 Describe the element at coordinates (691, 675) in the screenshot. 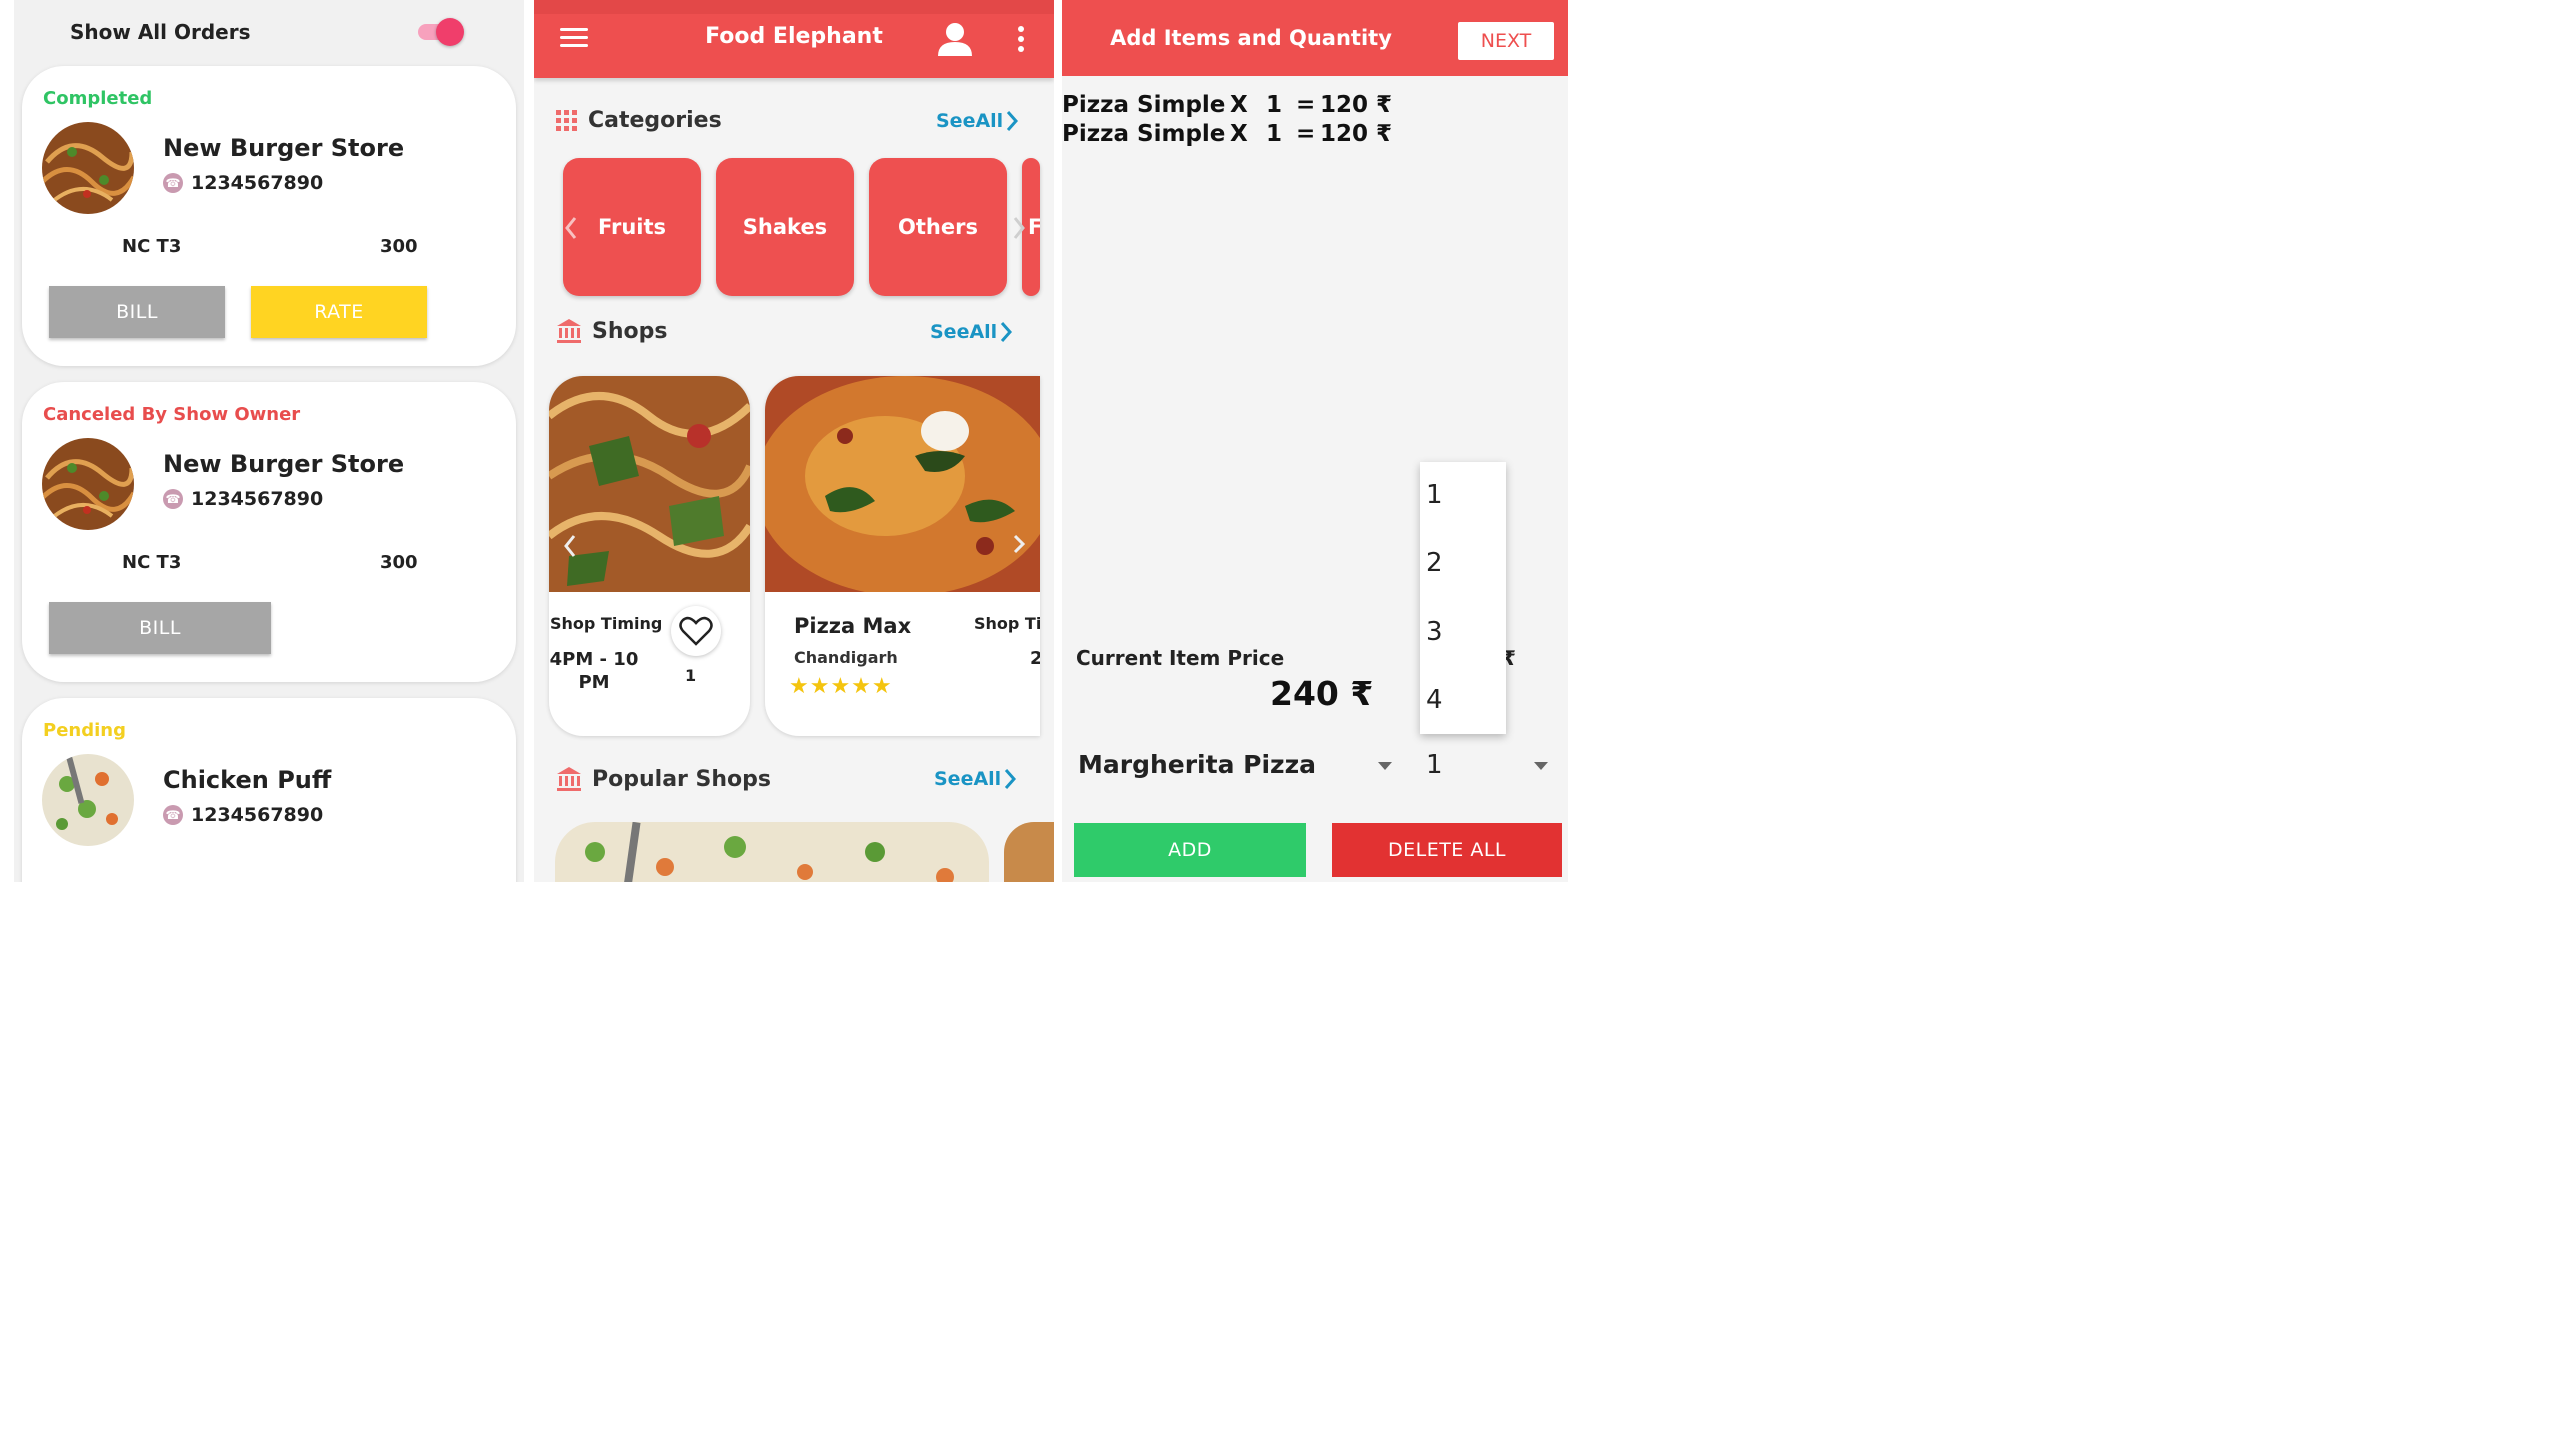

I see `like-count: 1` at that location.